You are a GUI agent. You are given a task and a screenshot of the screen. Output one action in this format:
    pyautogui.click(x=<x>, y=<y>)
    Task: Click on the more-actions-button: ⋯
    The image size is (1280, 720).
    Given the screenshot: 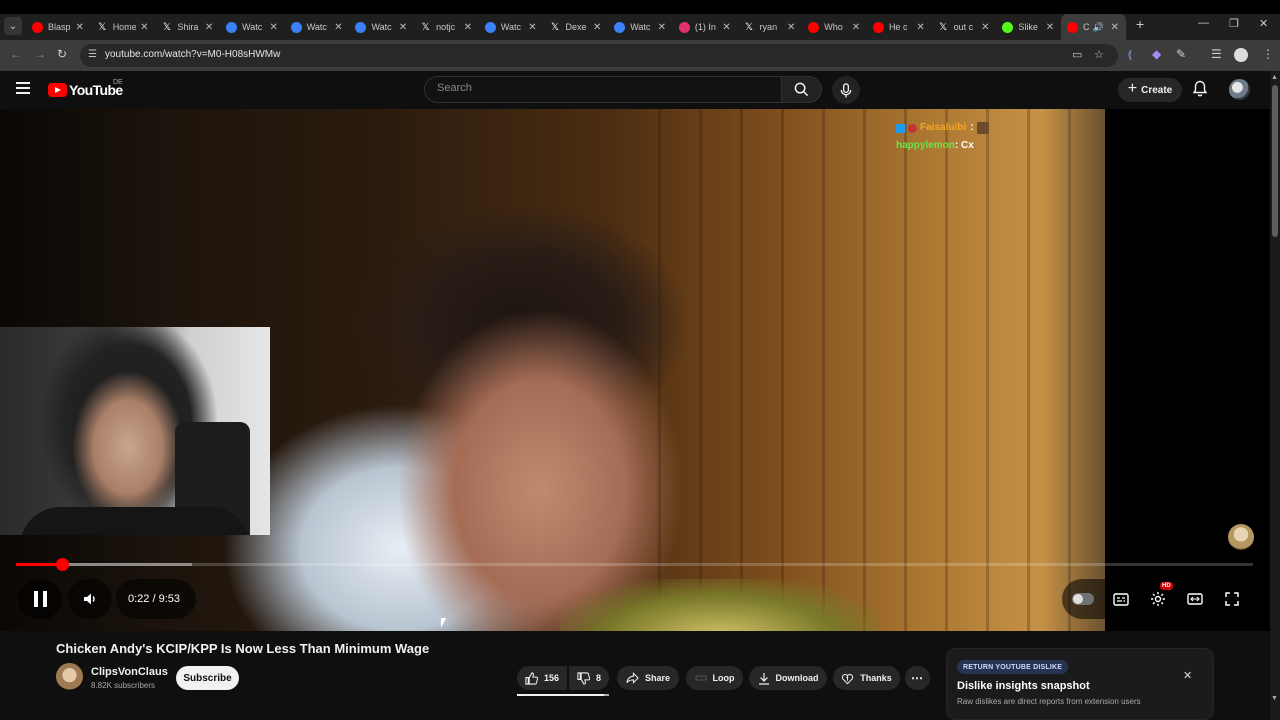 What is the action you would take?
    pyautogui.click(x=917, y=678)
    